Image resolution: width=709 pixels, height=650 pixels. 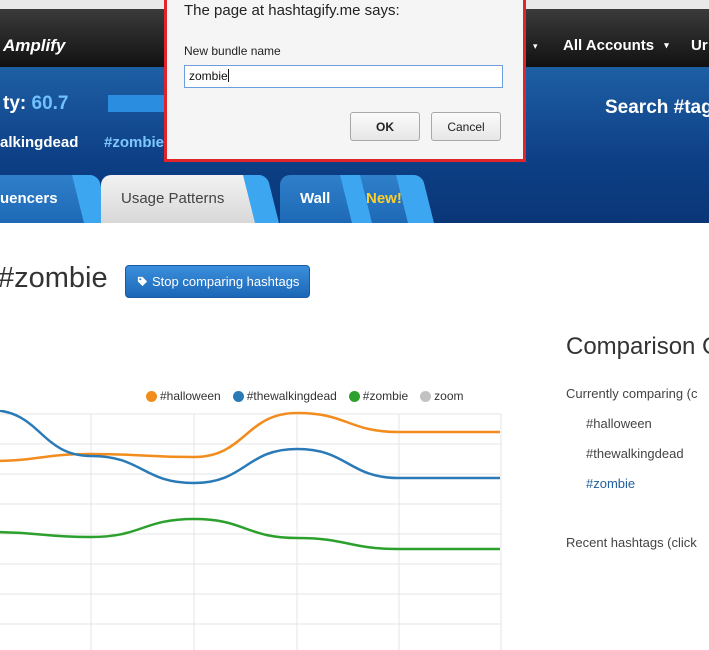 What do you see at coordinates (34, 46) in the screenshot?
I see `brand-logo: Amplify` at bounding box center [34, 46].